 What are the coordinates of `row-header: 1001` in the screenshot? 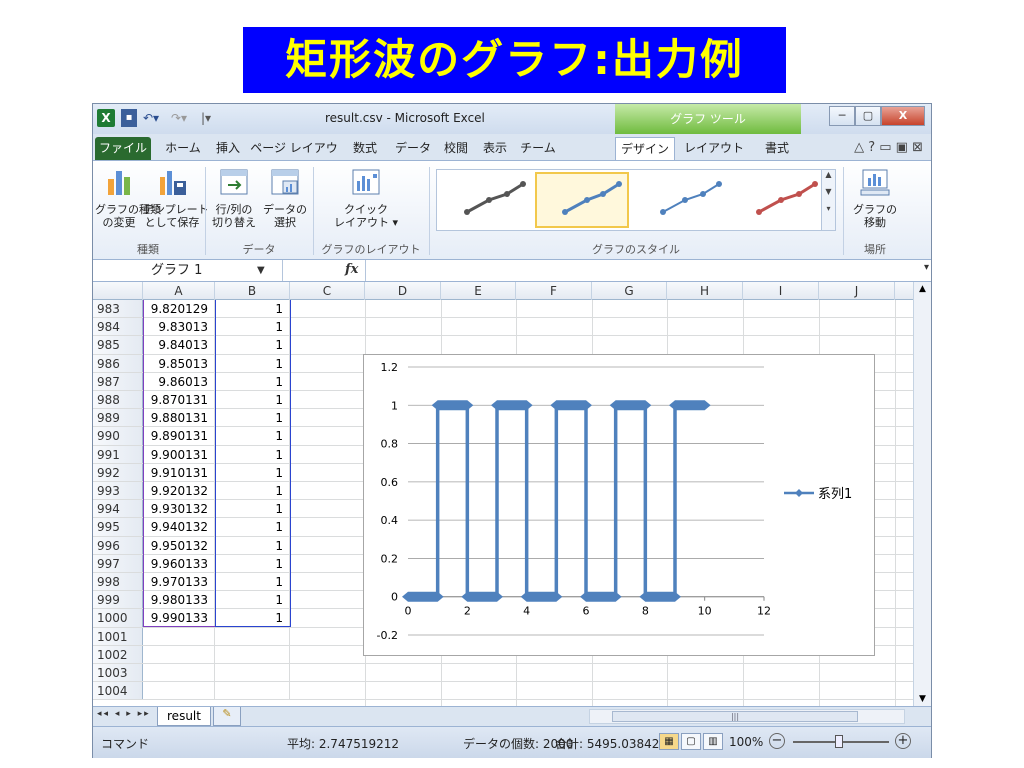 It's located at (118, 636).